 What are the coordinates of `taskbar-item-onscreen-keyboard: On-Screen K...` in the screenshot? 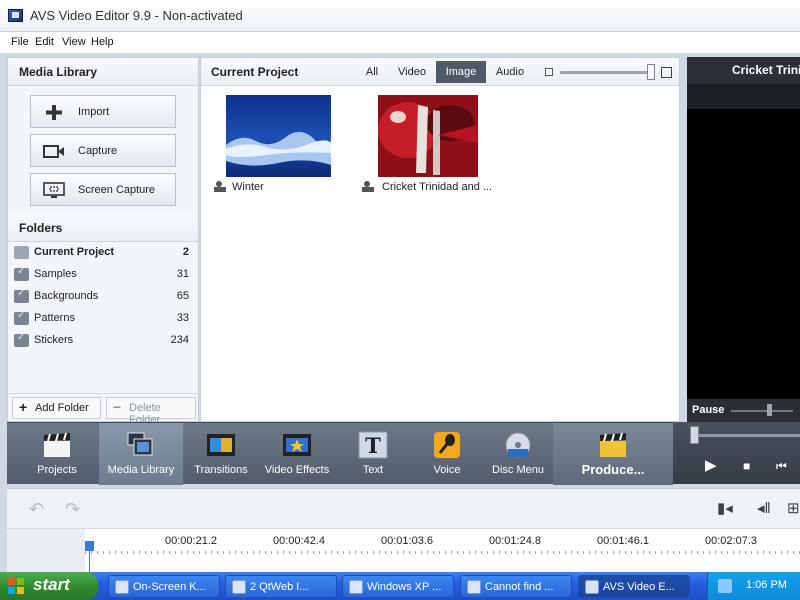 It's located at (164, 586).